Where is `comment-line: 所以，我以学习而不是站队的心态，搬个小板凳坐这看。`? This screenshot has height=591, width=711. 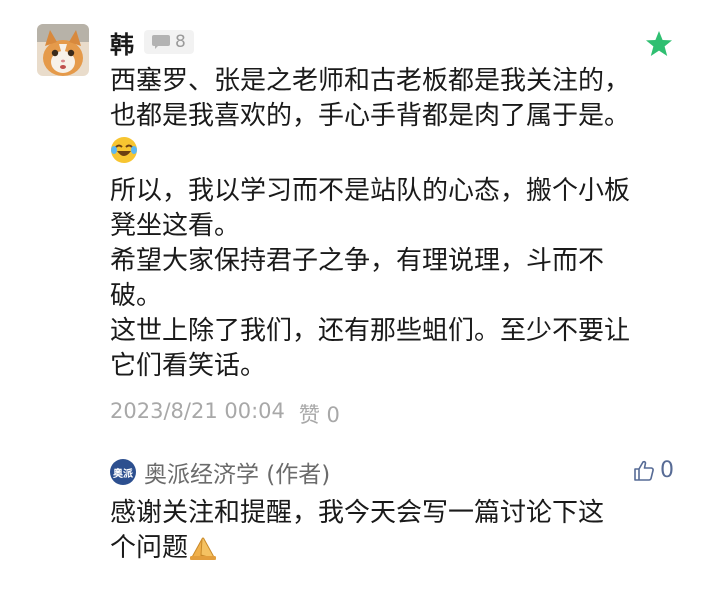 comment-line: 所以，我以学习而不是站队的心态，搬个小板凳坐这看。 is located at coordinates (370, 208).